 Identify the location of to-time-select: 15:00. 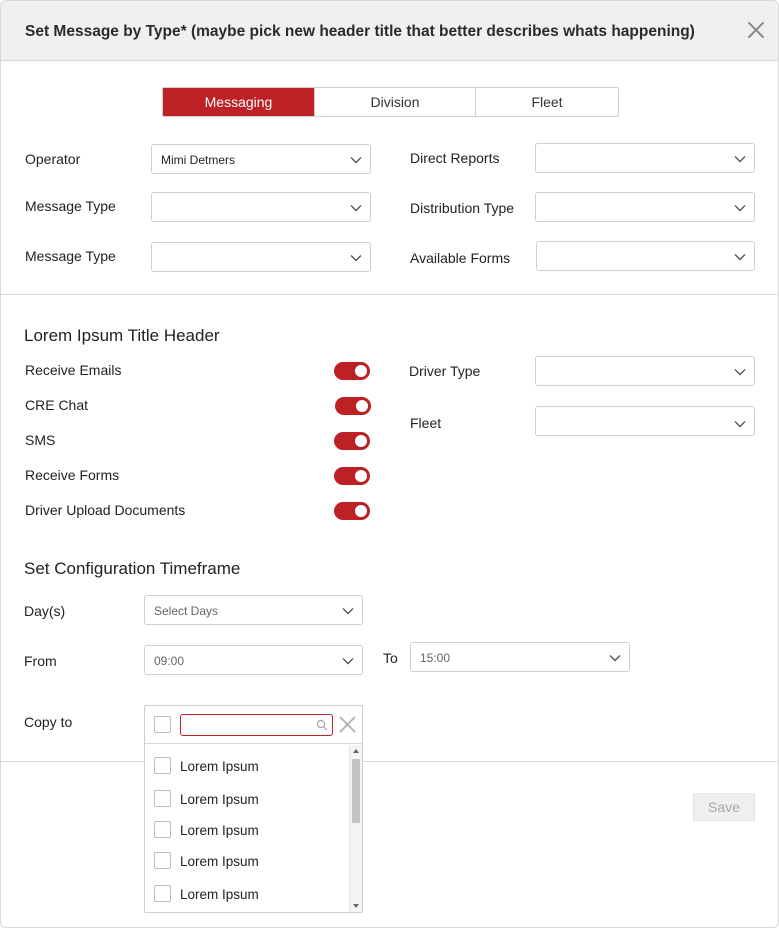
(520, 657).